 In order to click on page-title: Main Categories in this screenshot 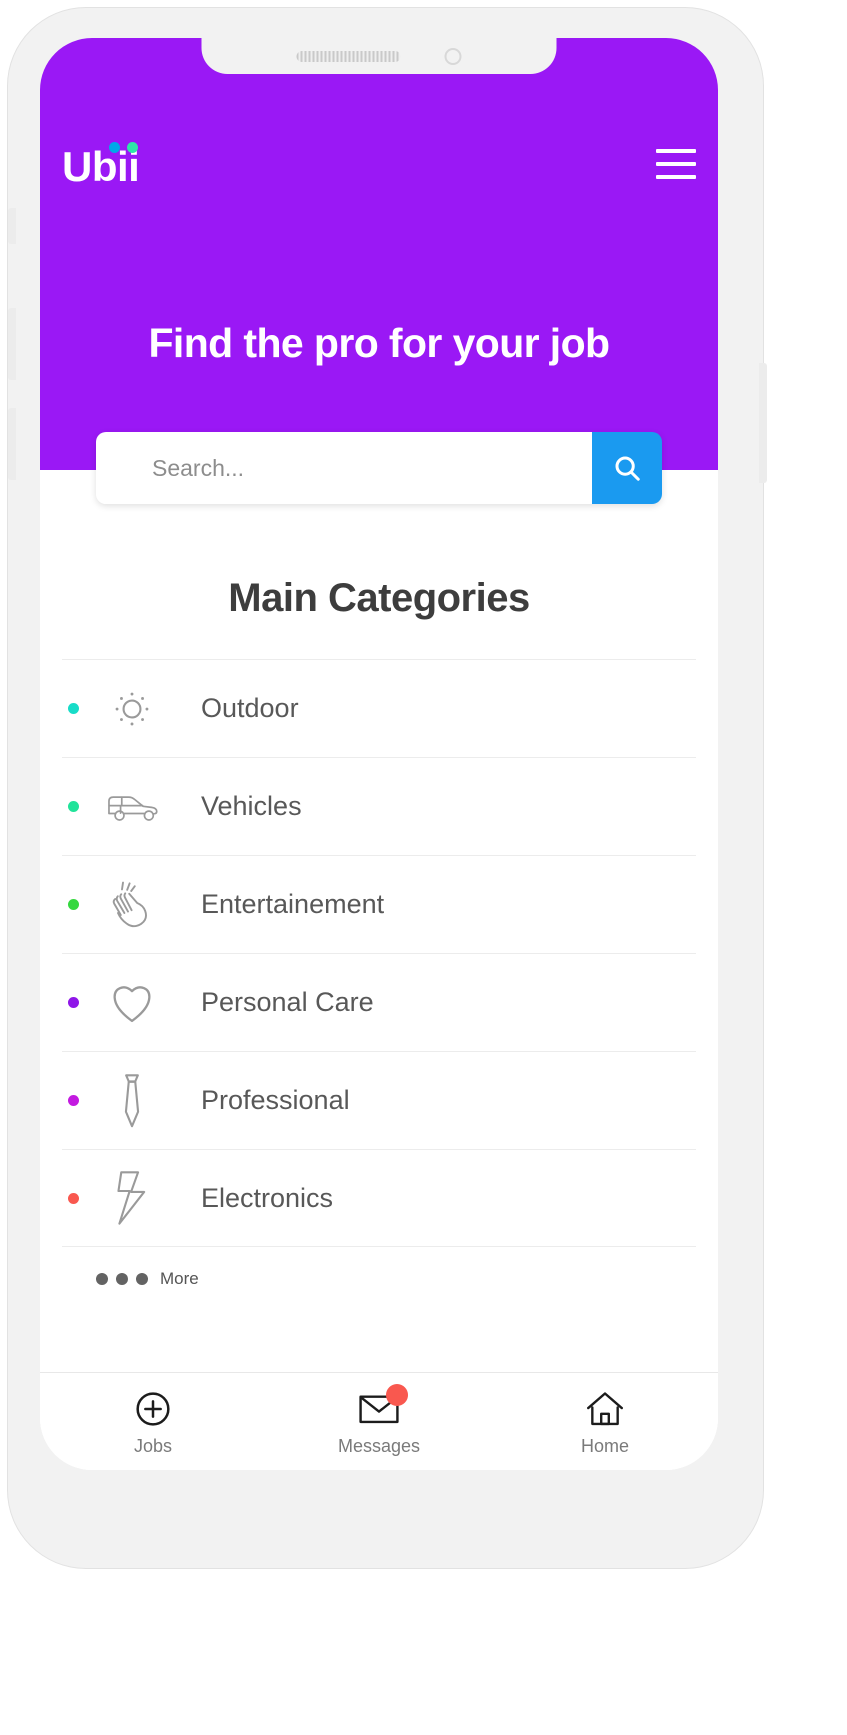, I will do `click(379, 598)`.